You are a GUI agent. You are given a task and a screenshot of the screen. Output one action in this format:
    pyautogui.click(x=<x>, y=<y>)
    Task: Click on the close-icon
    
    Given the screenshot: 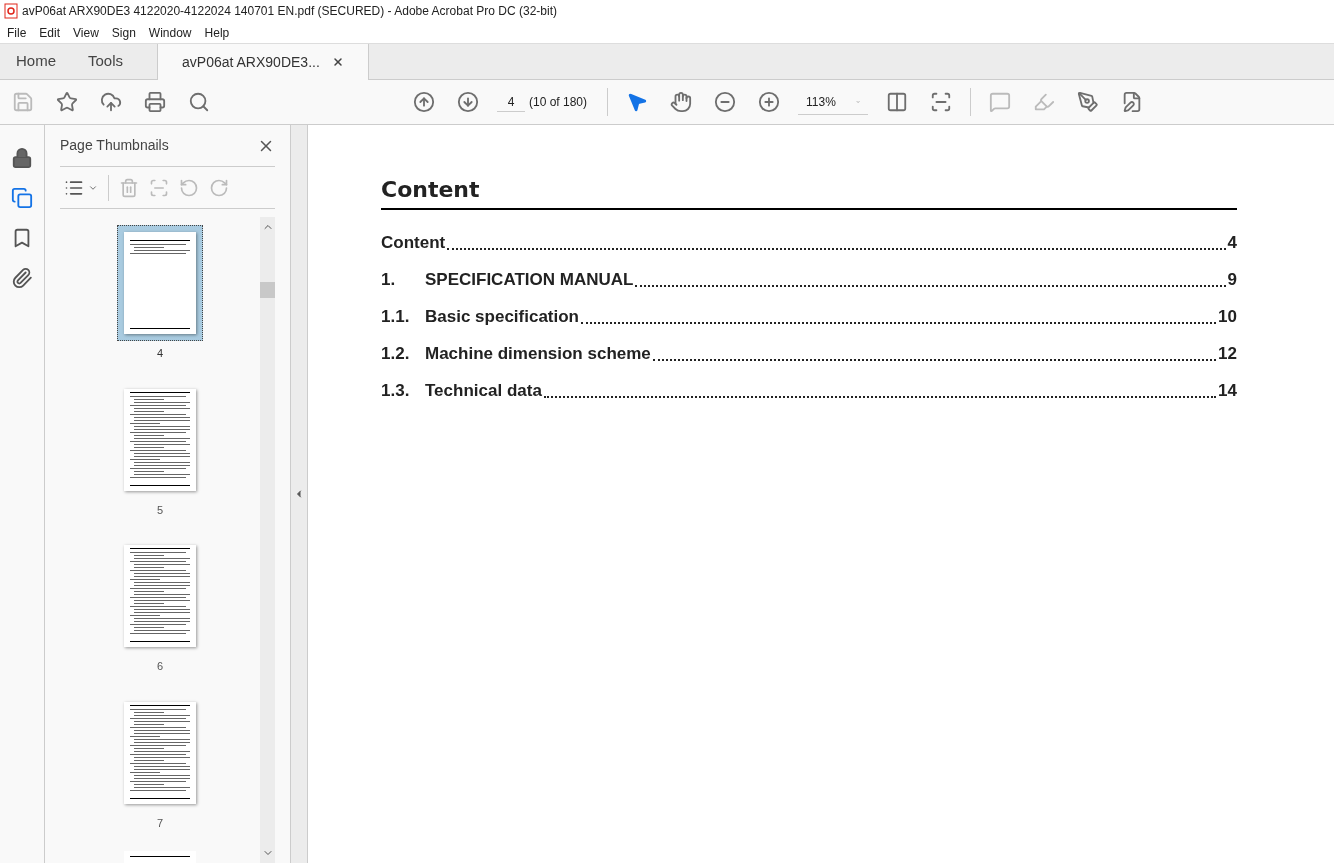 What is the action you would take?
    pyautogui.click(x=337, y=62)
    